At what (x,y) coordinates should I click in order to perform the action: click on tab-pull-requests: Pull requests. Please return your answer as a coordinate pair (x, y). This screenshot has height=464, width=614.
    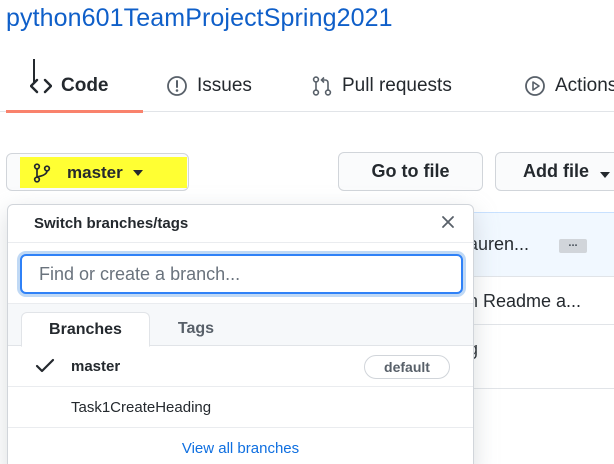
    Looking at the image, I should click on (381, 86).